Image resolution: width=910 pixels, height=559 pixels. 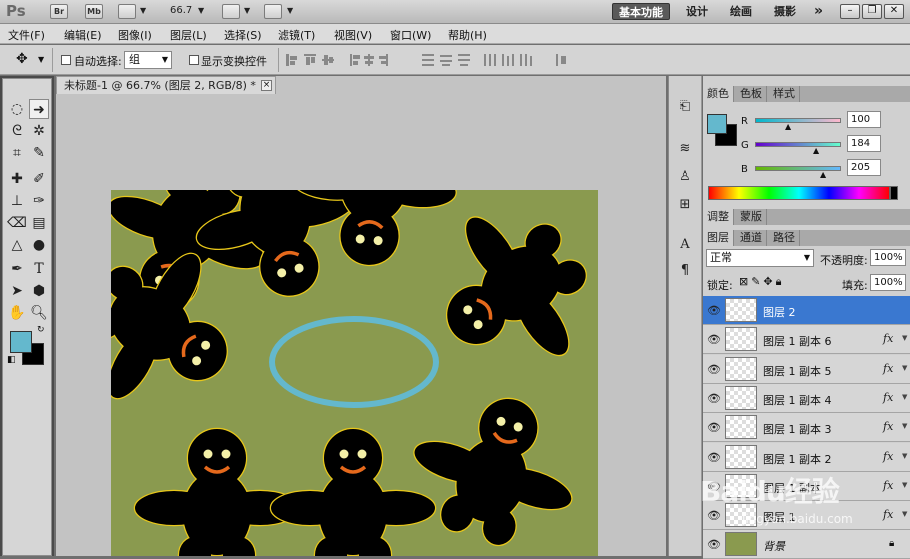 I want to click on menu-layer: 图层(L), so click(x=188, y=35).